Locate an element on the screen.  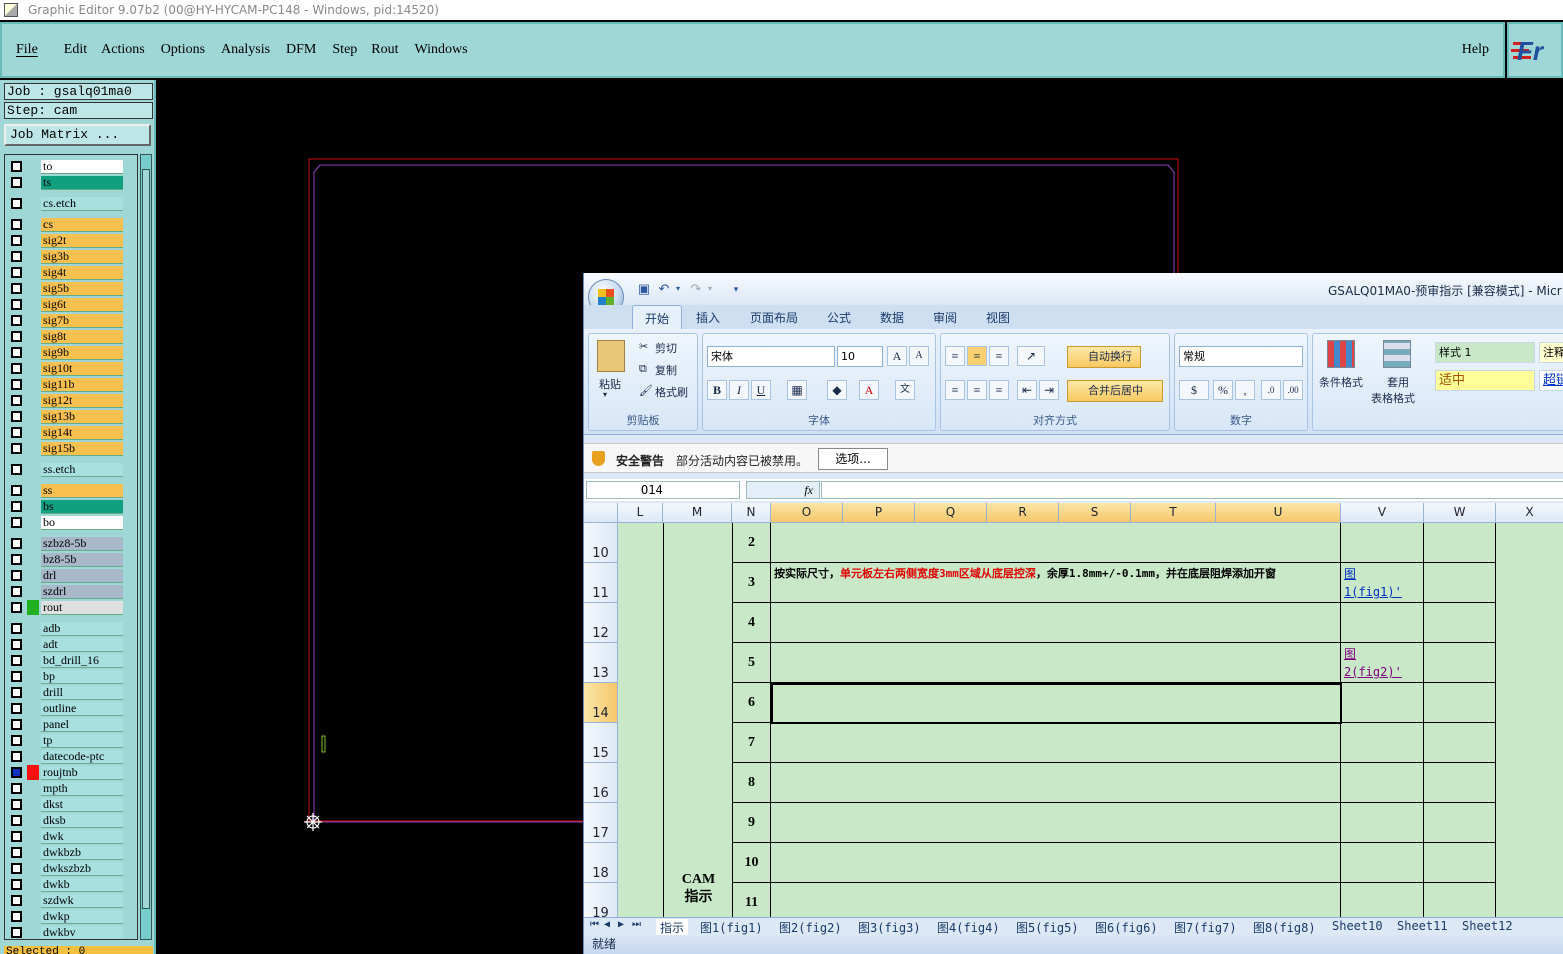
customize-qat-icon: ▾ is located at coordinates (736, 289).